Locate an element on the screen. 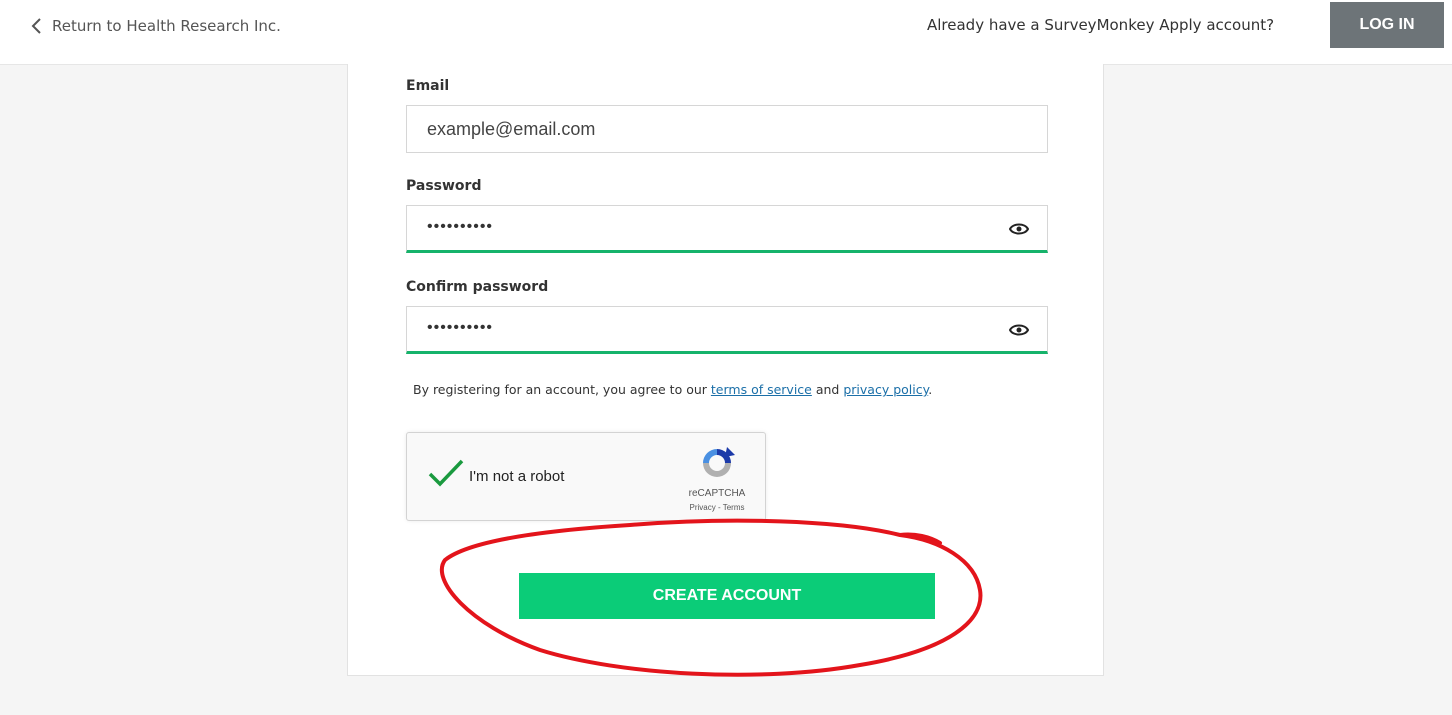  recaptcha-brand: reCAPTCHA is located at coordinates (717, 493).